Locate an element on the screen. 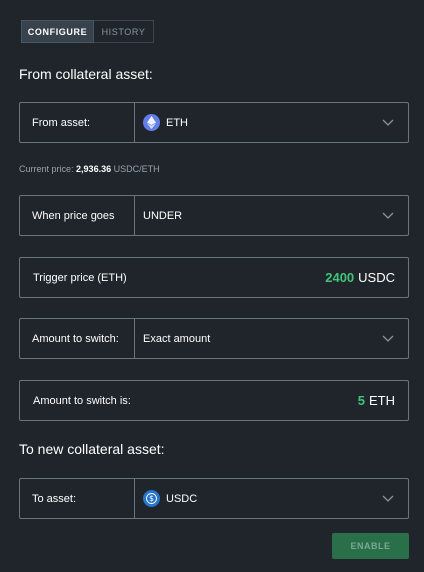 The height and width of the screenshot is (572, 424). amount-mode-label: Amount to switch: is located at coordinates (77, 338).